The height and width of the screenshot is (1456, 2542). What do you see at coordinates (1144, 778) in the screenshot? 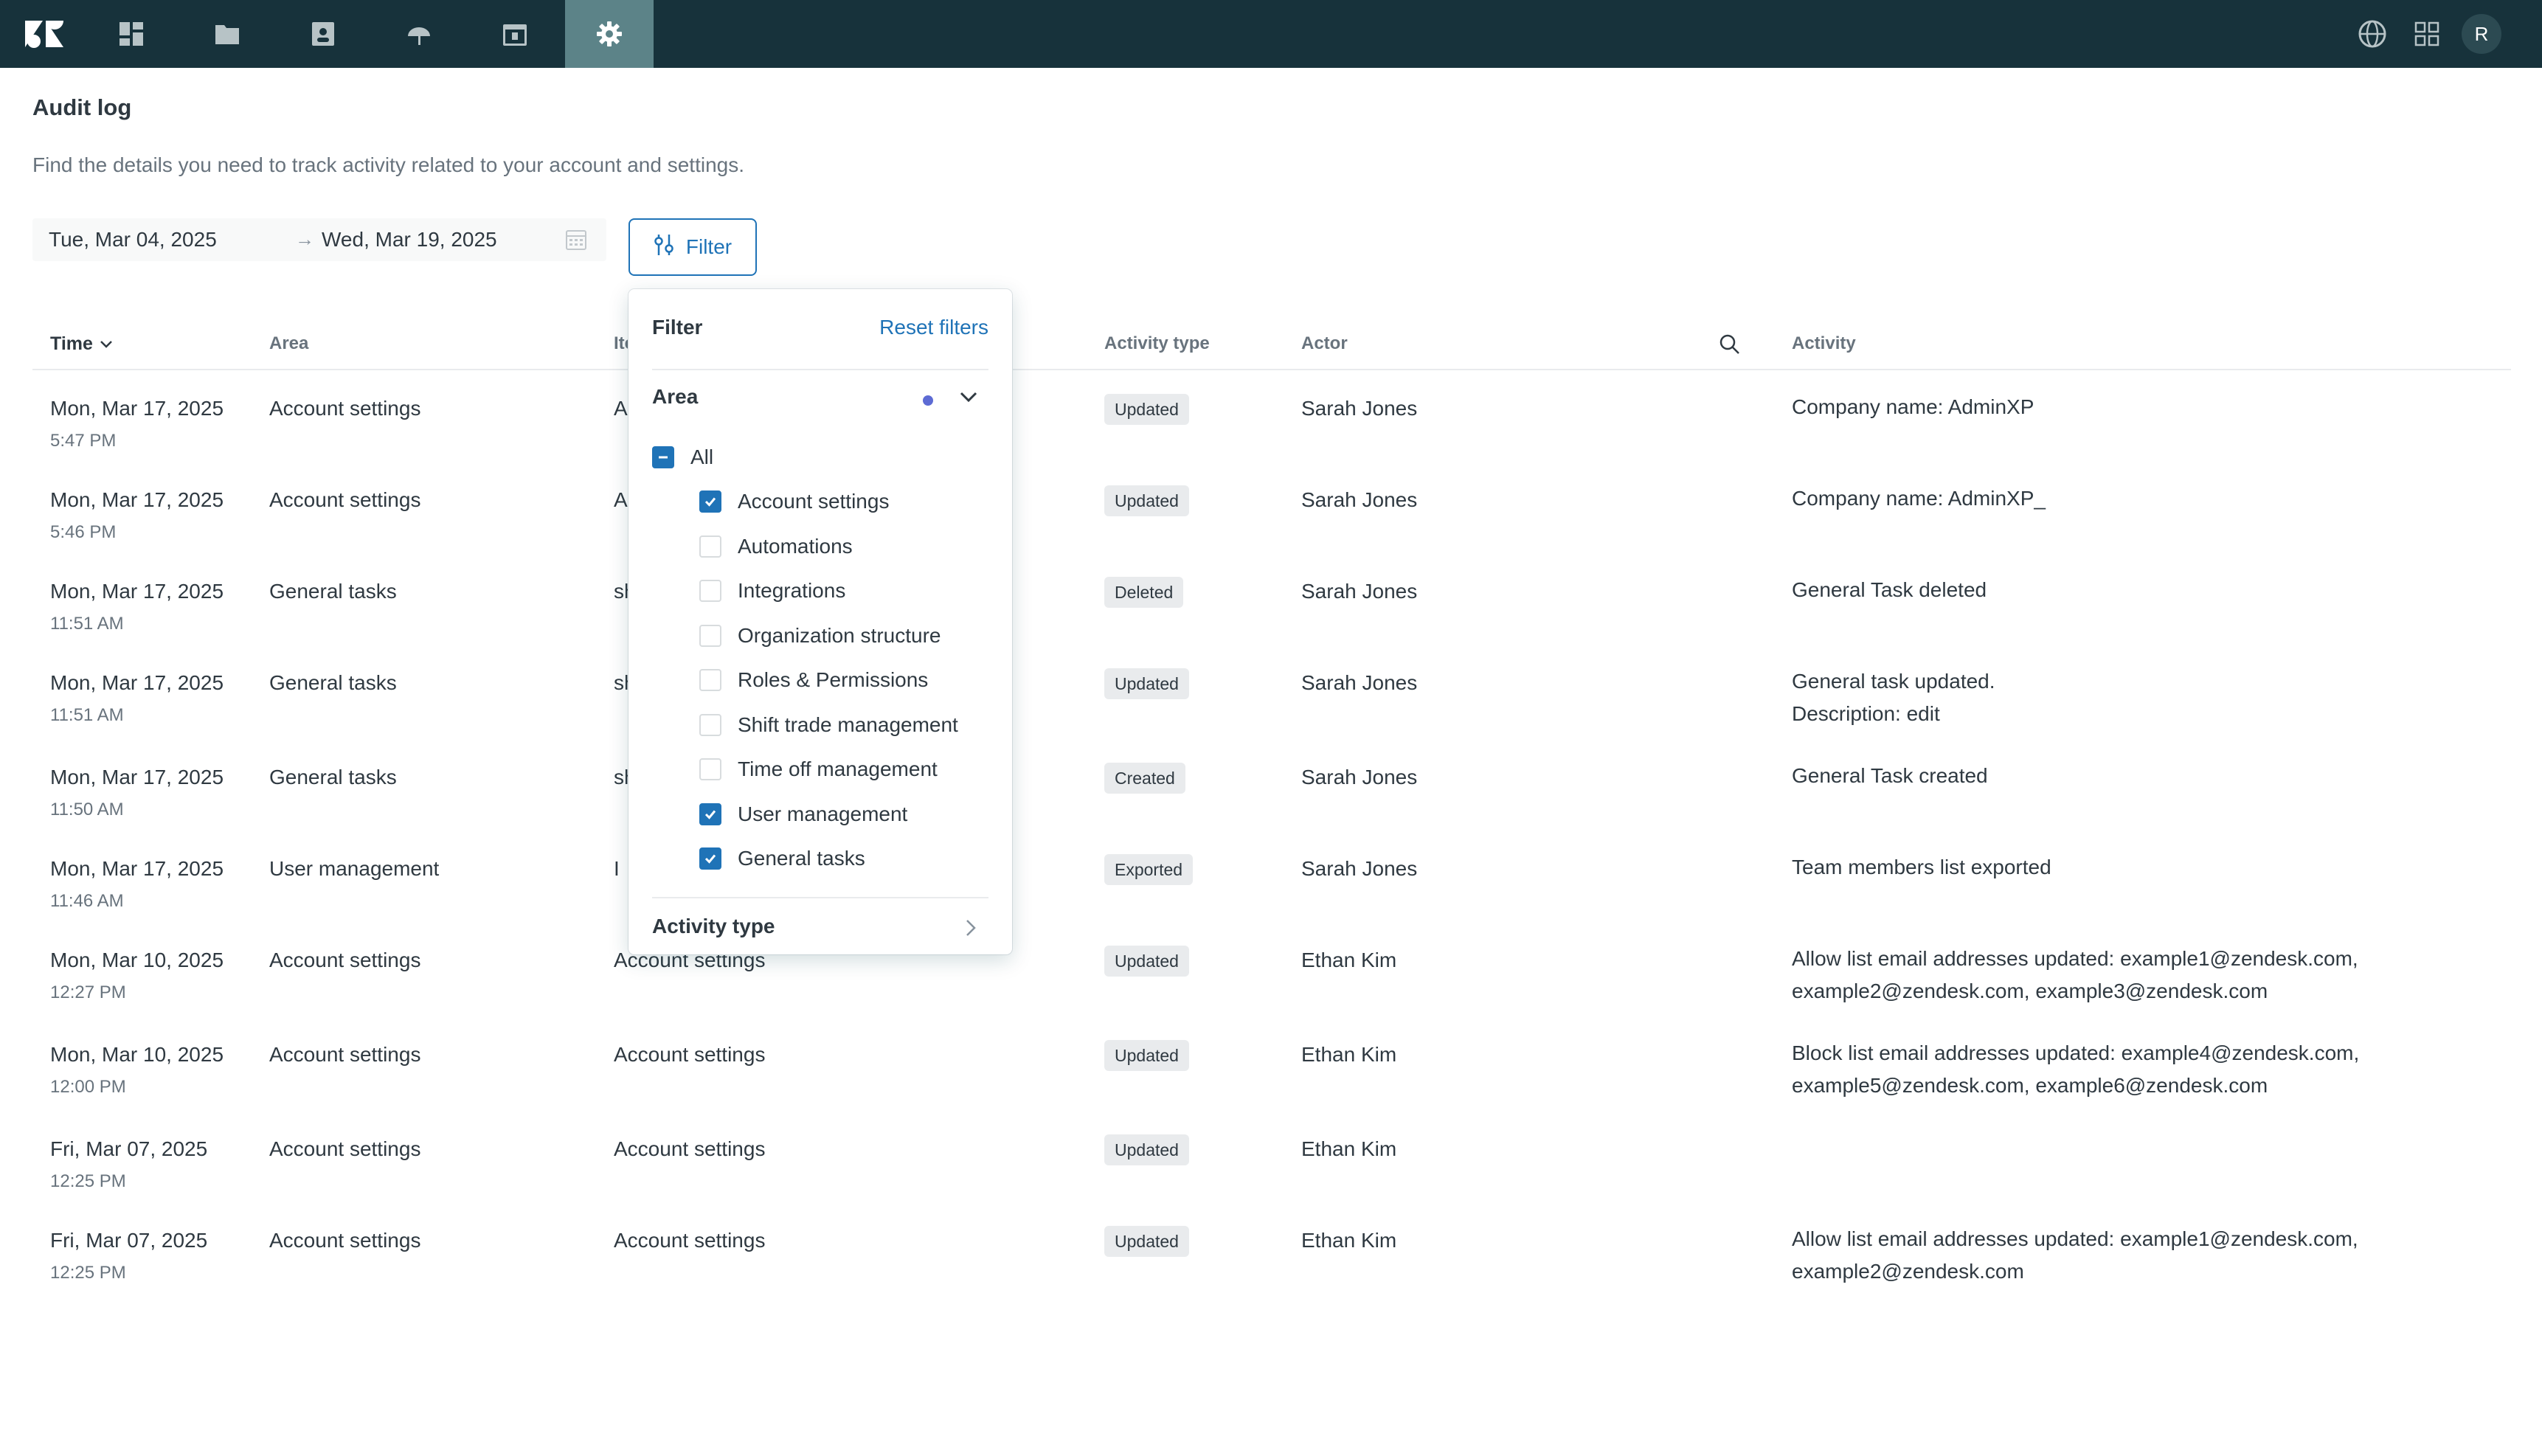
I see `activity-type-badge: Created` at bounding box center [1144, 778].